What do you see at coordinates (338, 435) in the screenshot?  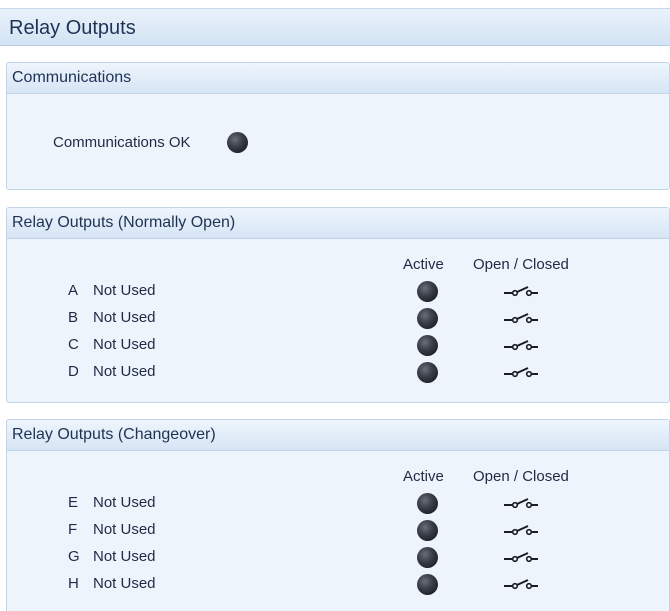 I see `changeover-panel-header: Relay Outputs (Changeover)` at bounding box center [338, 435].